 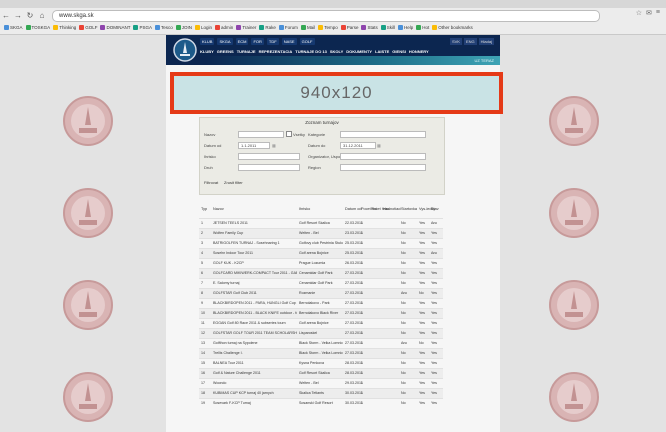 What do you see at coordinates (254, 145) in the screenshot?
I see `date-from-input: 1.1.2011` at bounding box center [254, 145].